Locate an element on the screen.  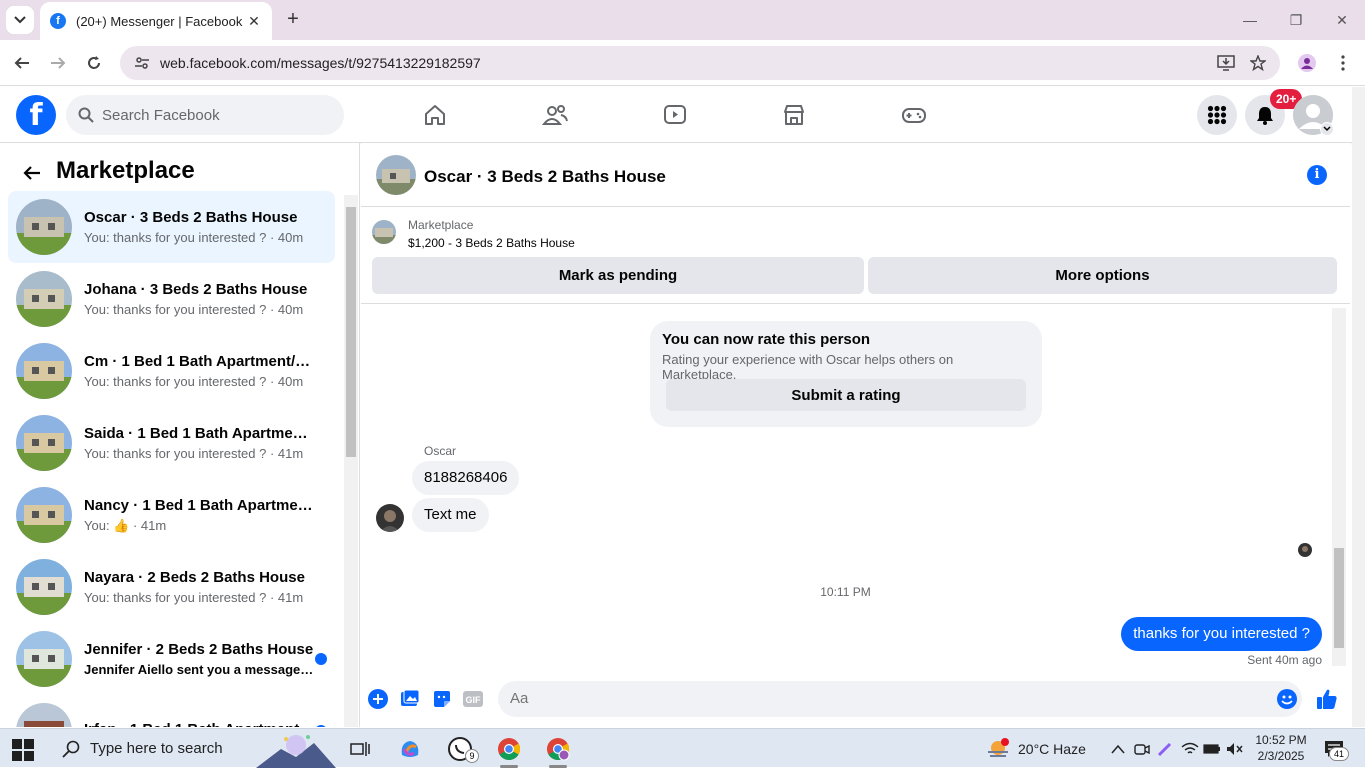
chat-scrollbar is located at coordinates (1339, 487).